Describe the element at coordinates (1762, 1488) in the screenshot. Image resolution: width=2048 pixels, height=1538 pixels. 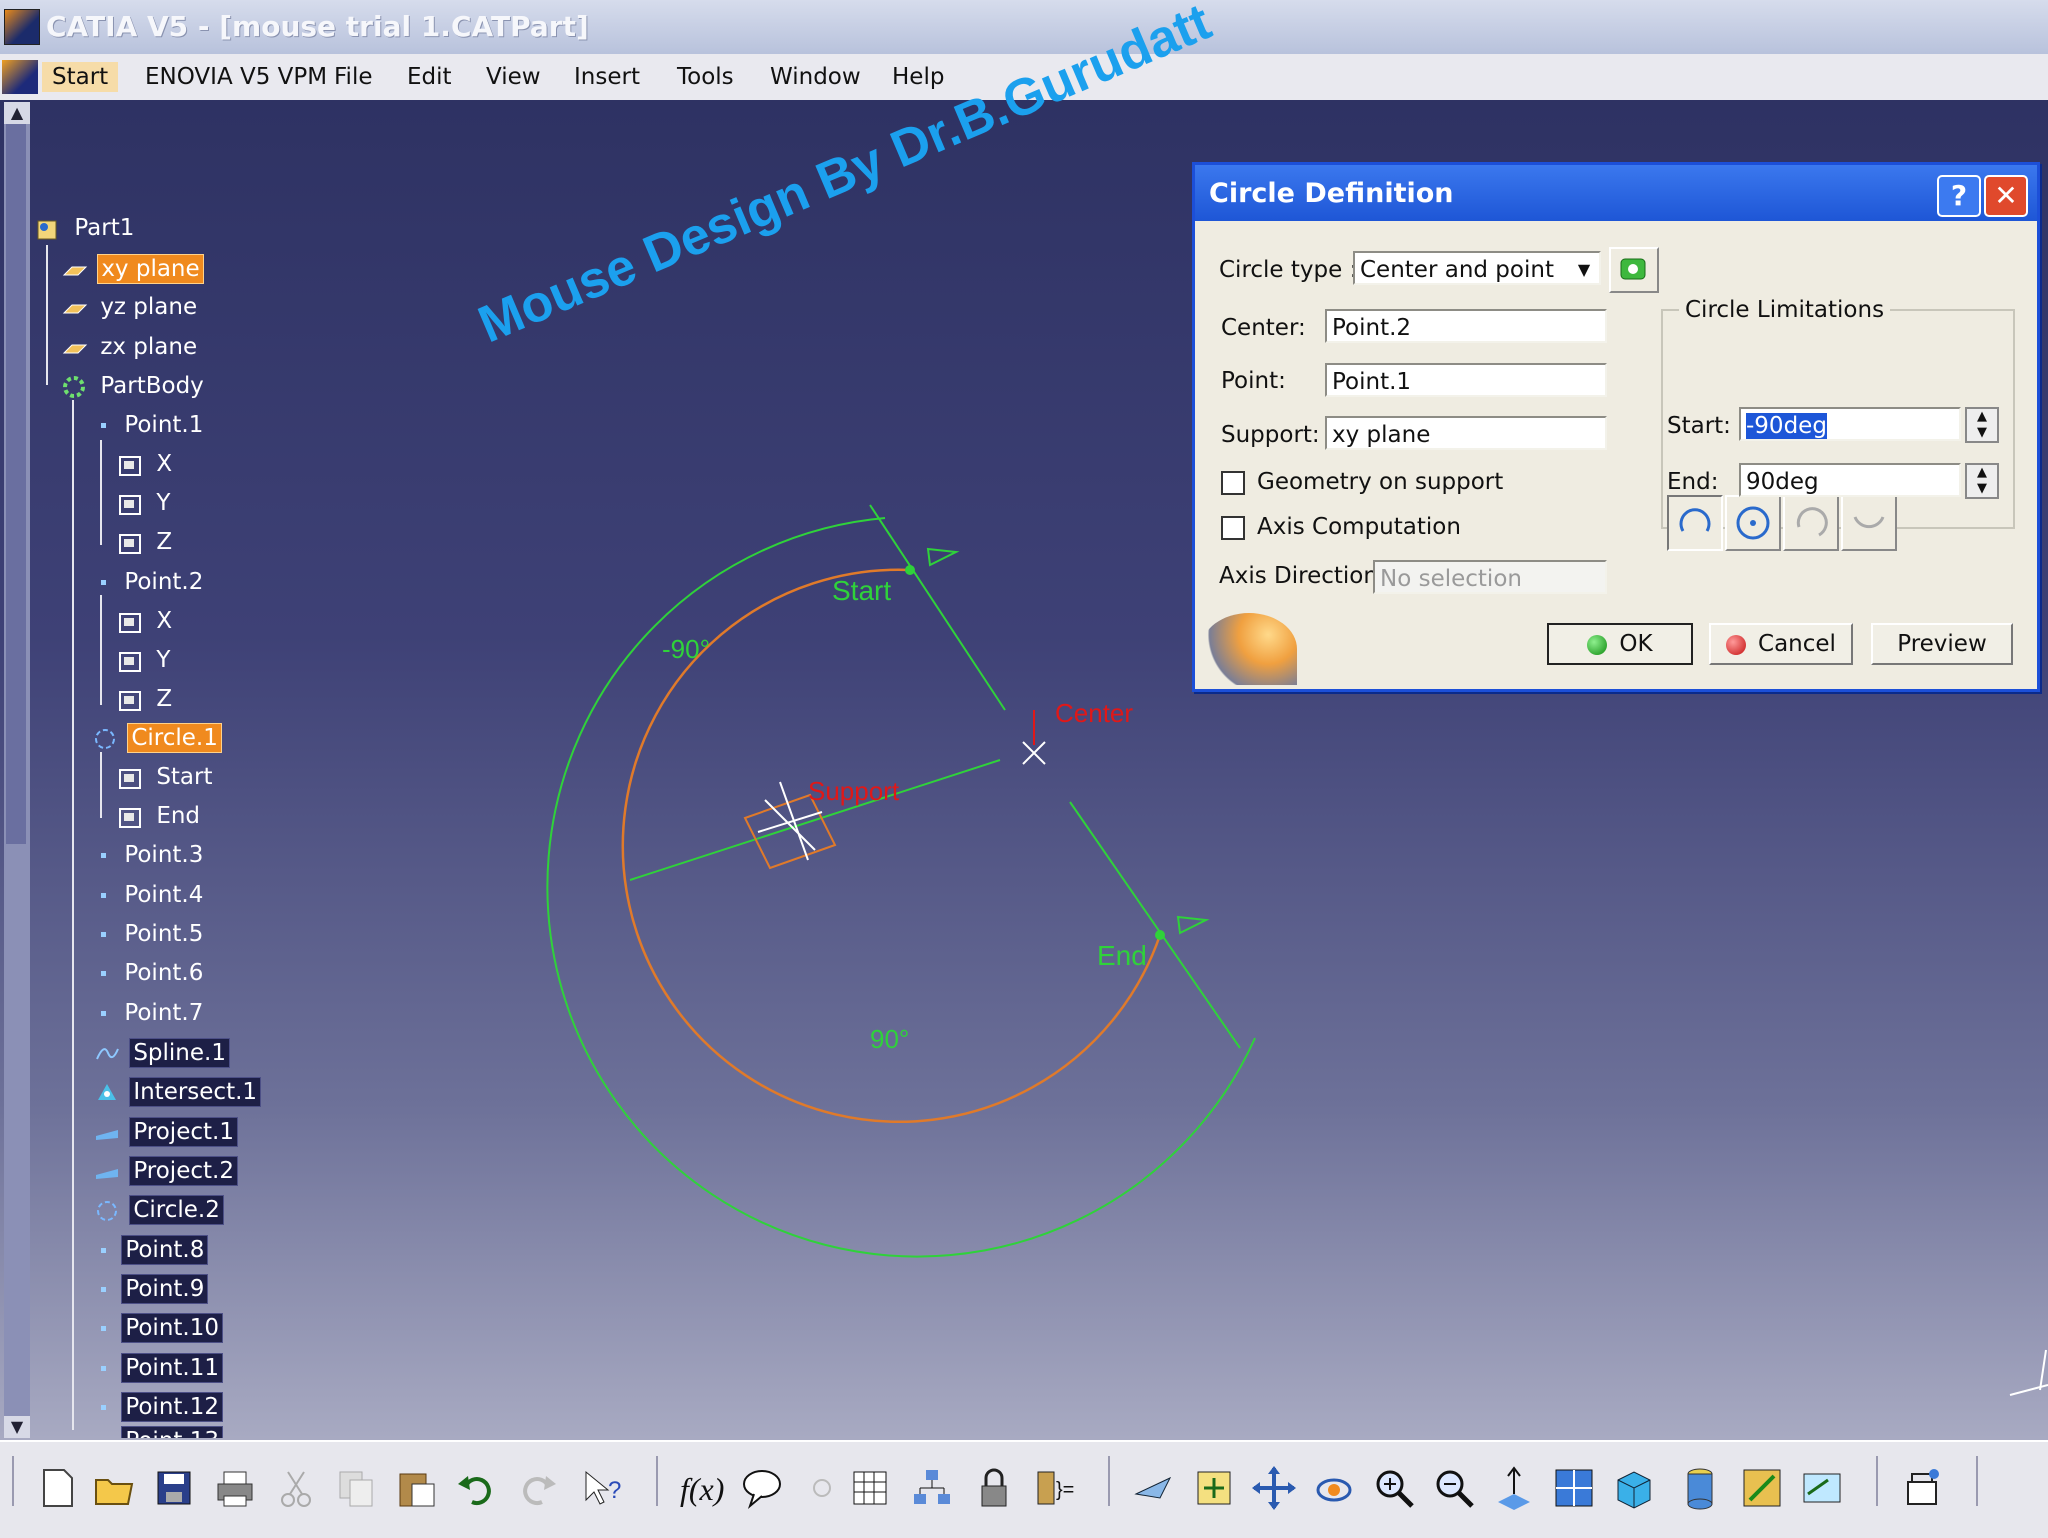
I see `hide-show-icon` at that location.